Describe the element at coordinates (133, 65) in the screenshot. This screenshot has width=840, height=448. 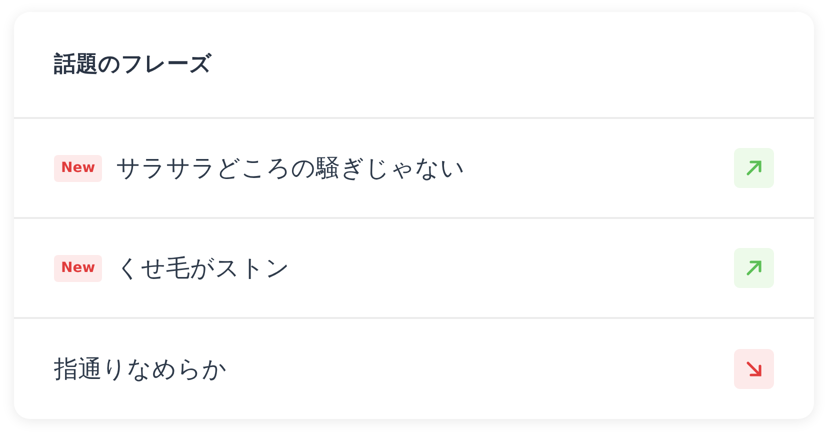
I see `card-title: 話題のフレーズ` at that location.